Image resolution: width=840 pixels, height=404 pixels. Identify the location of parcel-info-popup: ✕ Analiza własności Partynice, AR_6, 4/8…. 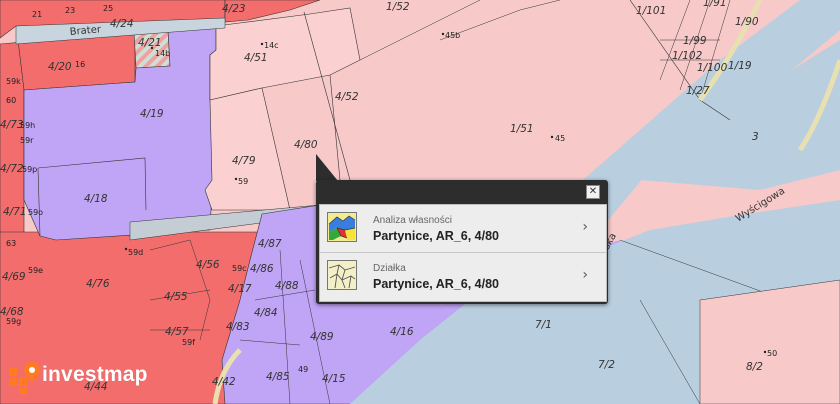
(462, 242).